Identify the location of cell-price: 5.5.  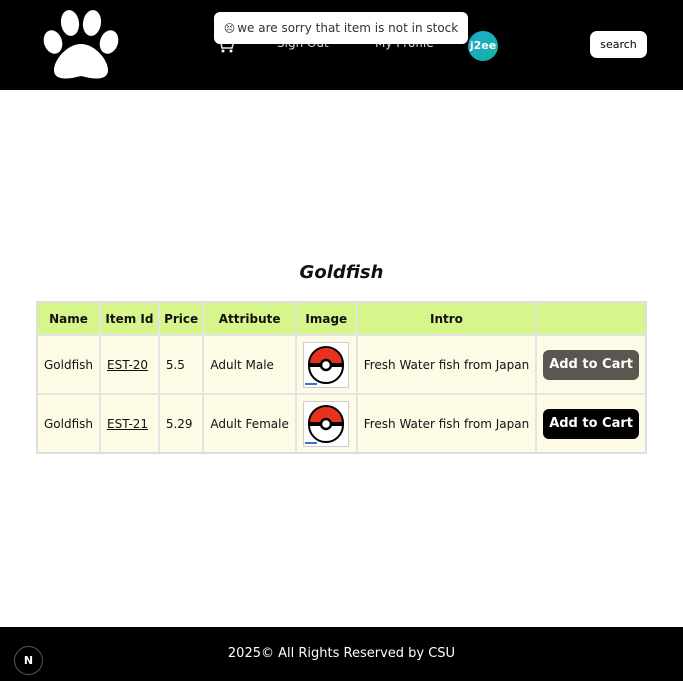
(182, 365).